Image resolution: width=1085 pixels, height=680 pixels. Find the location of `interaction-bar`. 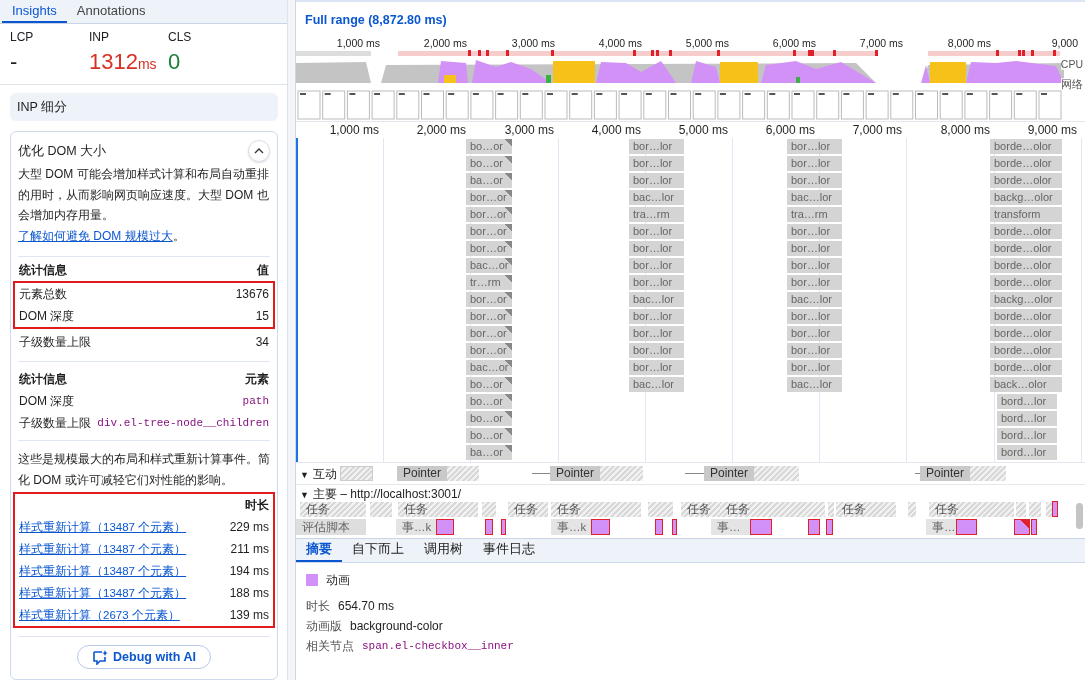

interaction-bar is located at coordinates (356, 473).